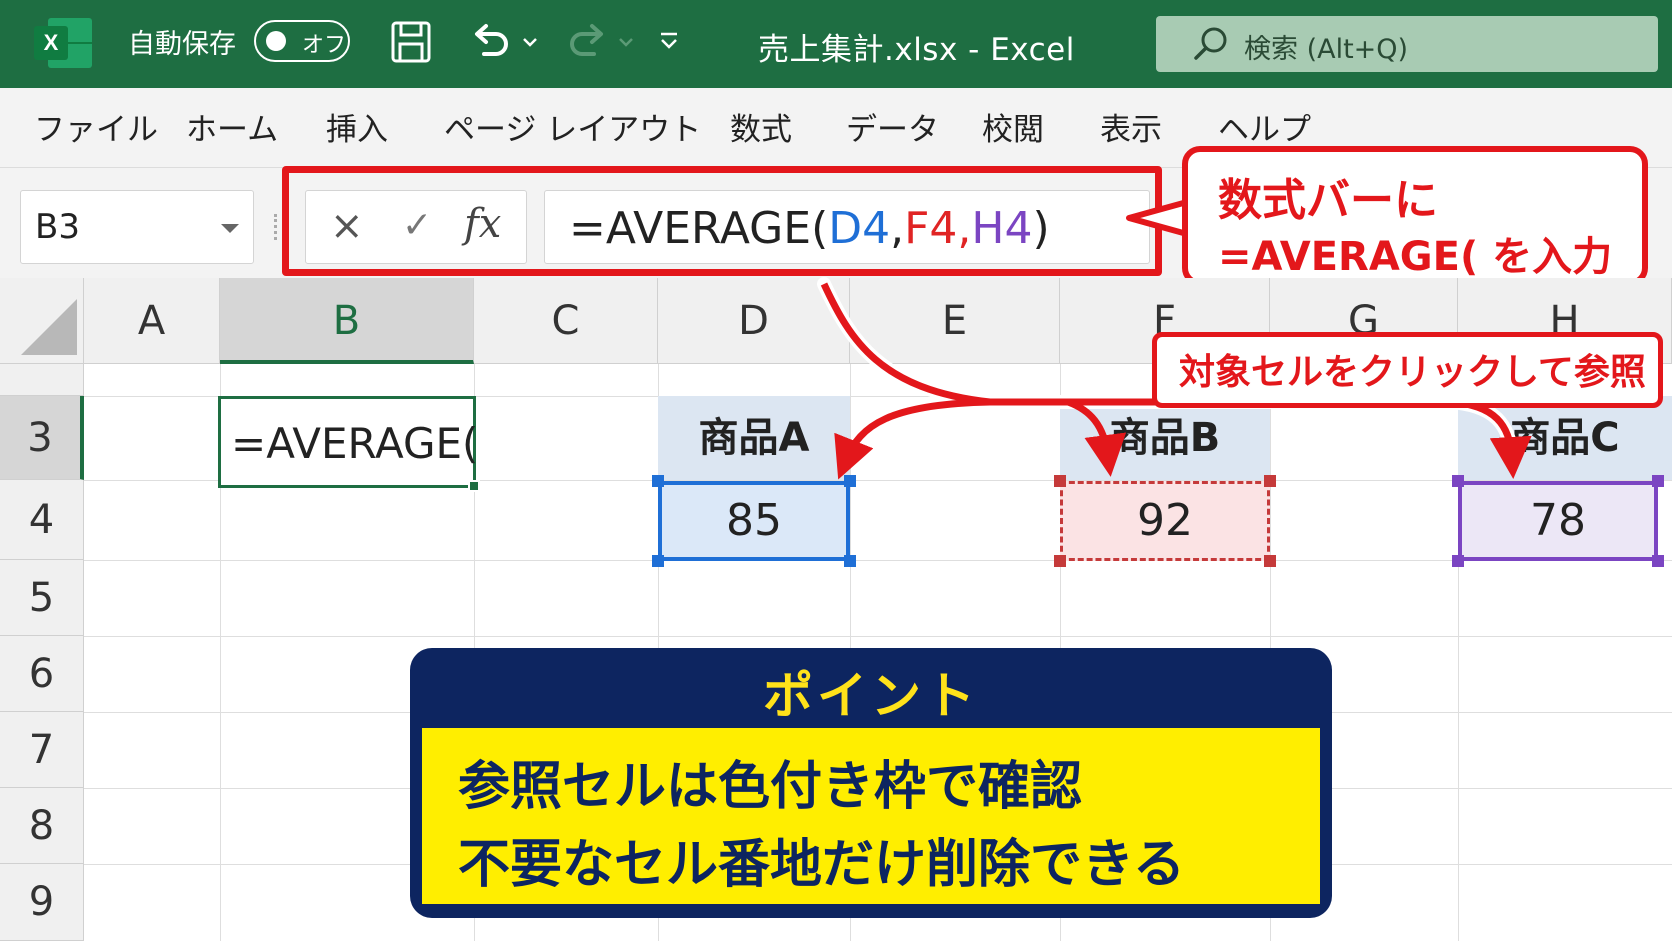  What do you see at coordinates (821, 865) in the screenshot?
I see `point-line-2: 不要なセル番地だけ削除できる` at bounding box center [821, 865].